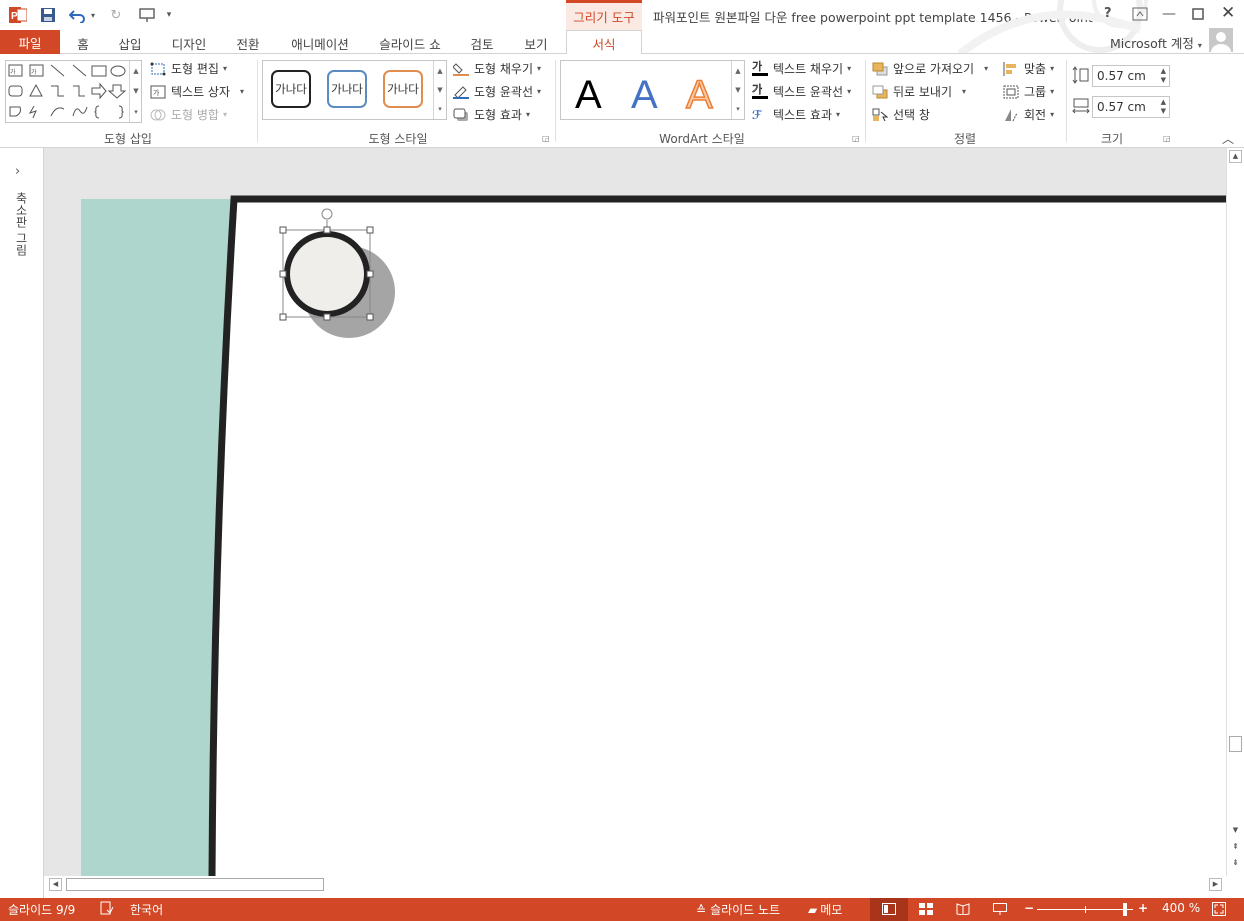  What do you see at coordinates (1235, 744) in the screenshot?
I see `vertical-scroll-thumb` at bounding box center [1235, 744].